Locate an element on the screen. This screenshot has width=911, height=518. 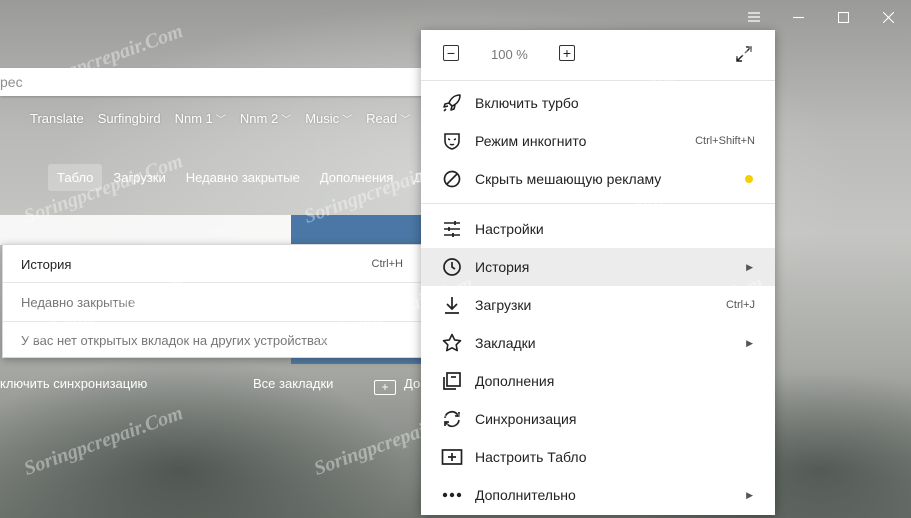
tab-recently-closed: Недавно закрытые is located at coordinates (243, 177).